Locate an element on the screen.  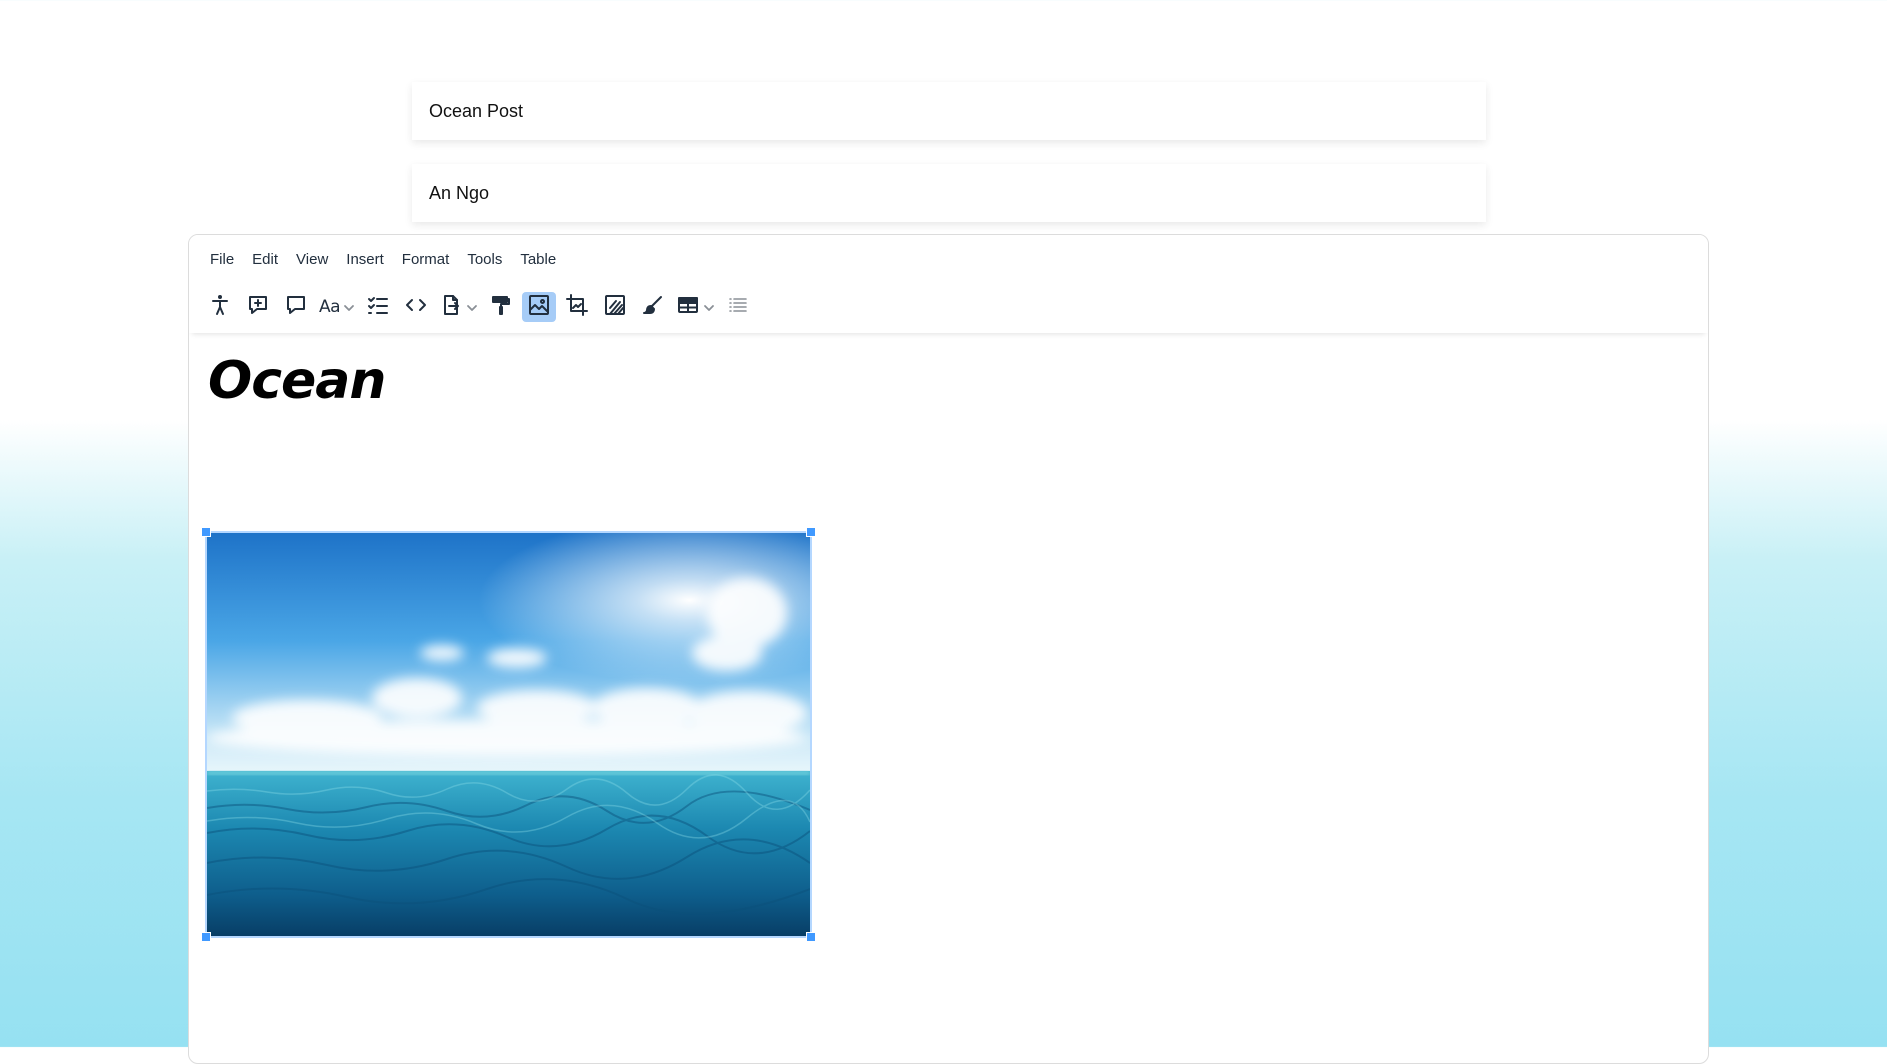
paint-brush-icon is located at coordinates (653, 307).